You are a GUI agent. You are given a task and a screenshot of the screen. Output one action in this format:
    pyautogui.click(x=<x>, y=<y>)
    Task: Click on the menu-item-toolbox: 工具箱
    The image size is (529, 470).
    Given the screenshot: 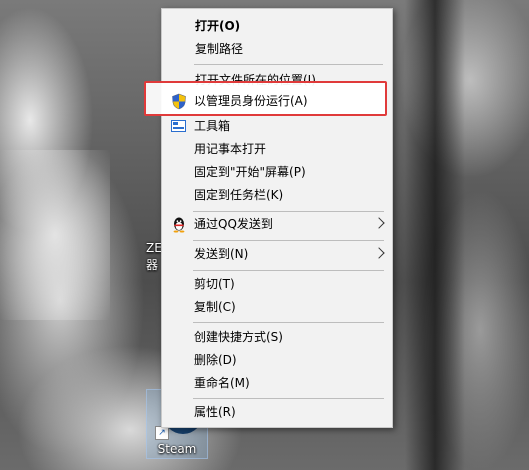 What is the action you would take?
    pyautogui.click(x=277, y=126)
    